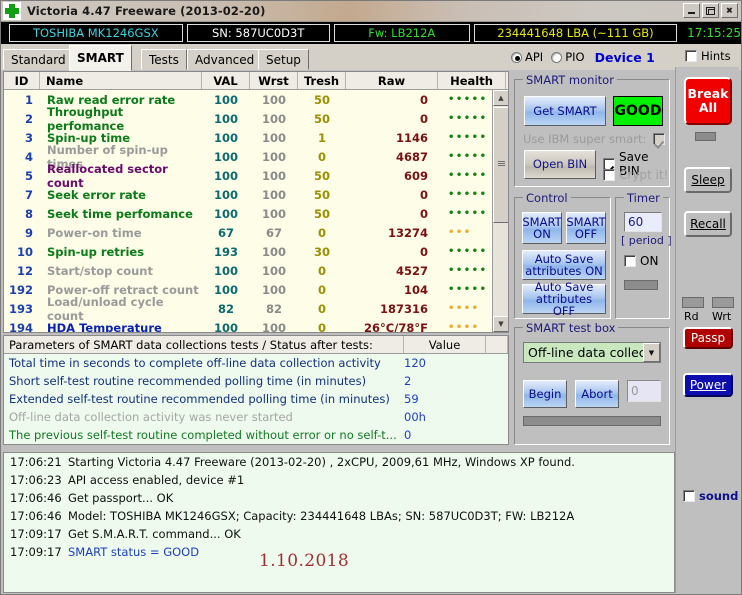 The height and width of the screenshot is (595, 742). I want to click on attr-id: 9, so click(28, 232).